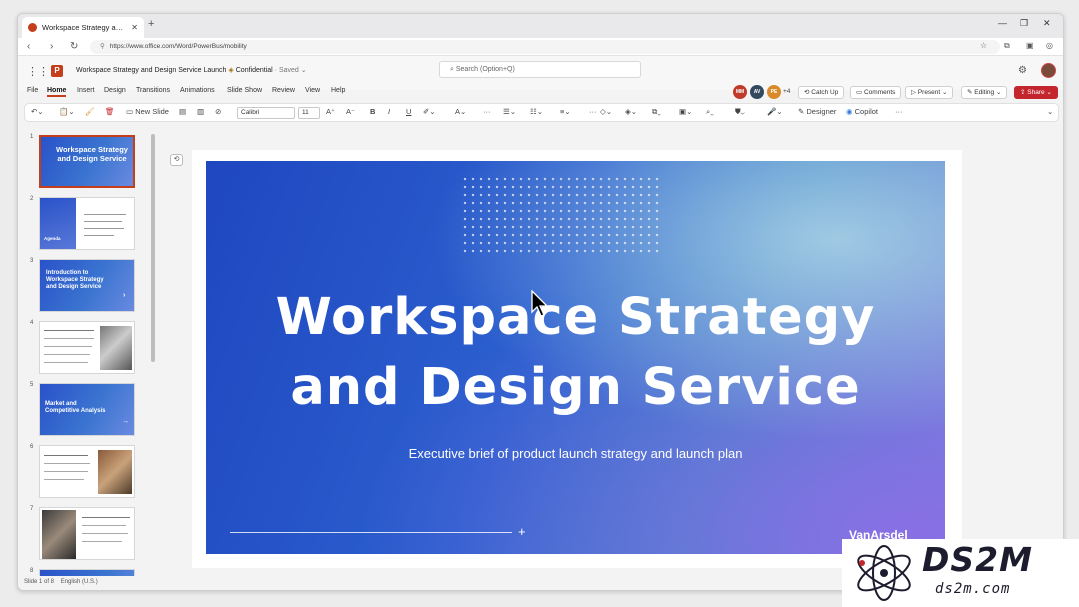 The height and width of the screenshot is (607, 1079). I want to click on more-paragraph-icon: ···, so click(593, 111).